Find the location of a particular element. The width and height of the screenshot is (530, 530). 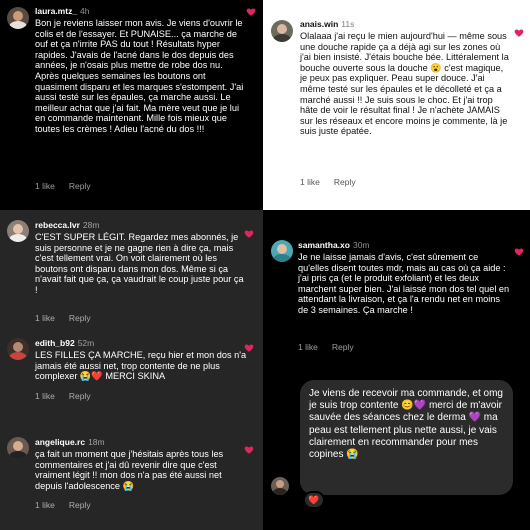

comment-header: edith_b92 52m is located at coordinates (64, 343).